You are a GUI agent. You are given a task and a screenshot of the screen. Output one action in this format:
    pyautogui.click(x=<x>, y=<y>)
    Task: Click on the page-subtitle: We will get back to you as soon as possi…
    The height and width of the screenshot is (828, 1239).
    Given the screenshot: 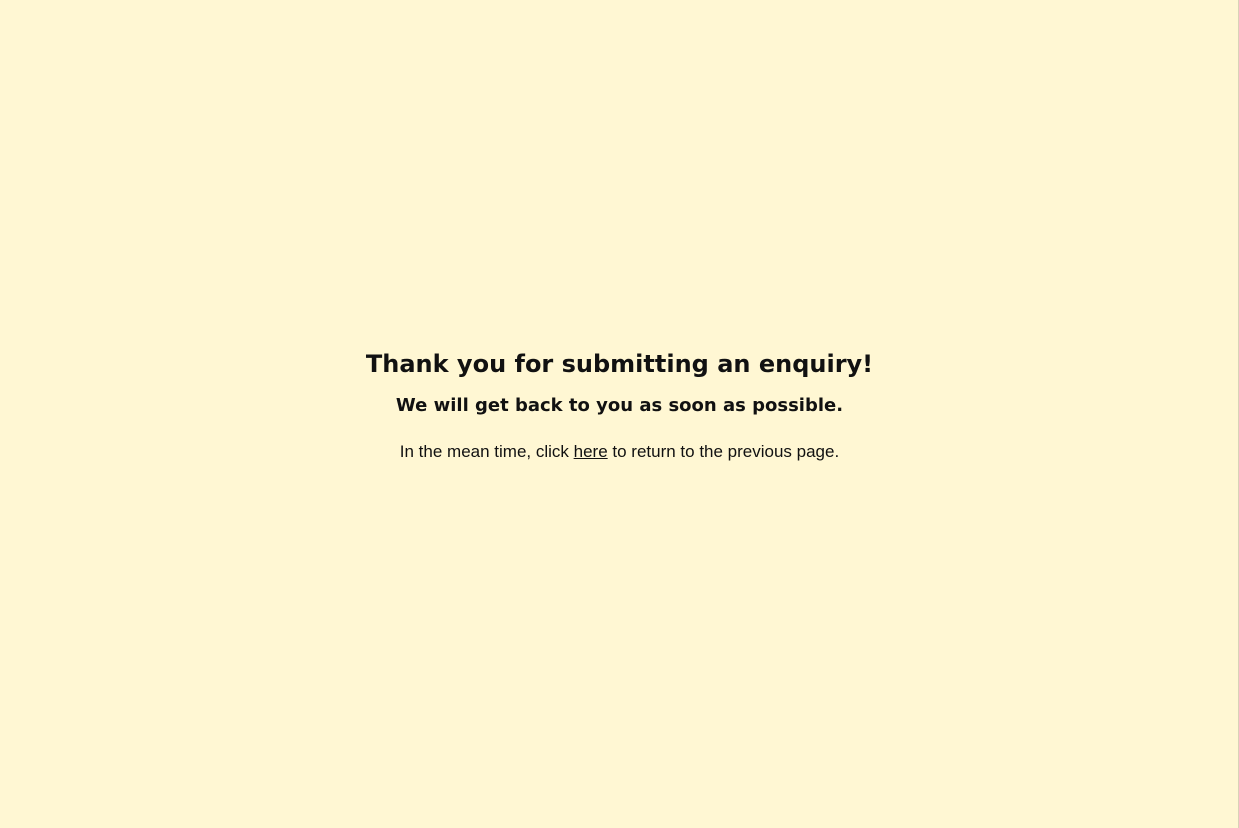 What is the action you would take?
    pyautogui.click(x=619, y=405)
    